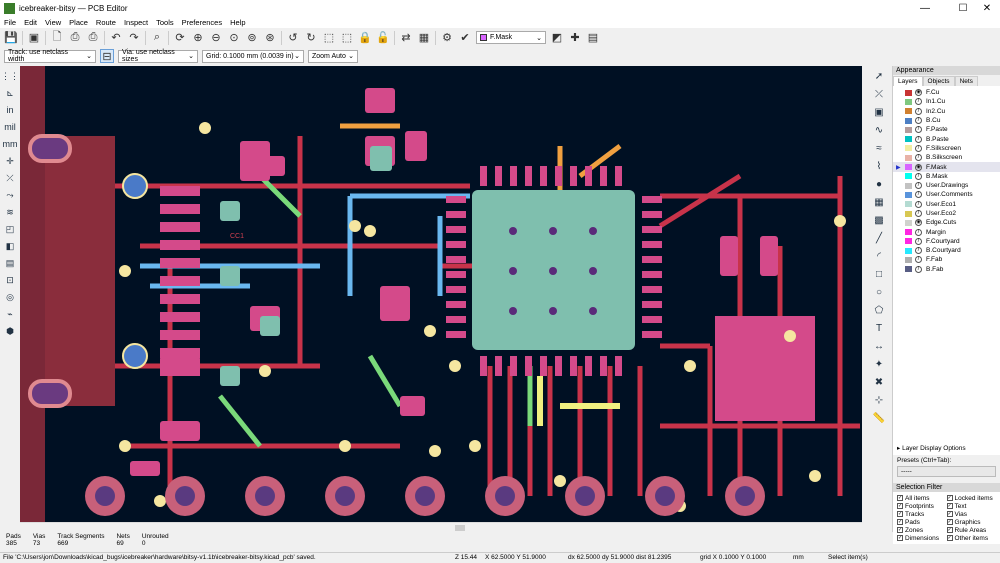  Describe the element at coordinates (946, 269) in the screenshot. I see `layer-row: / B.Fab` at that location.